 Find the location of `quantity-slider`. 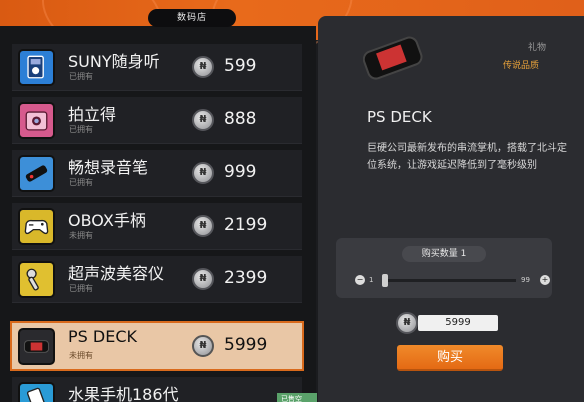

quantity-slider is located at coordinates (449, 280).